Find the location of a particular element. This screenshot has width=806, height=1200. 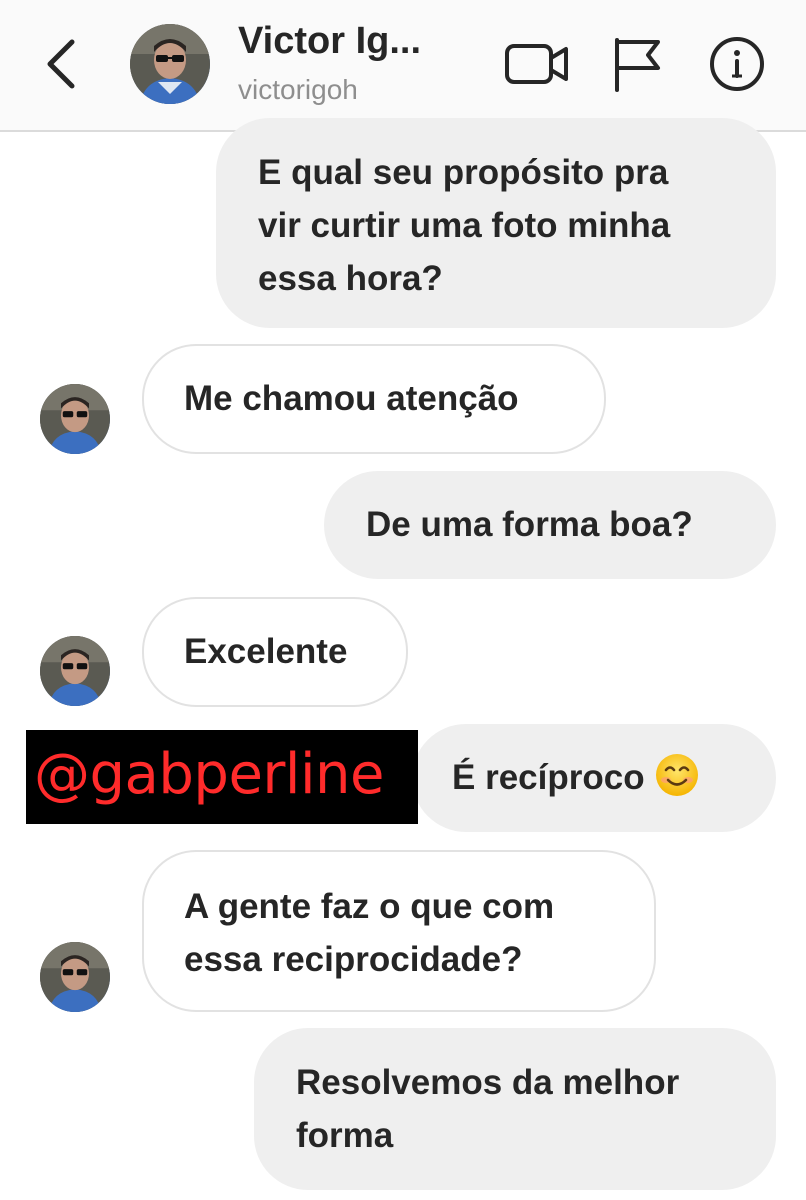

message-text: De uma forma boa? is located at coordinates (529, 524).